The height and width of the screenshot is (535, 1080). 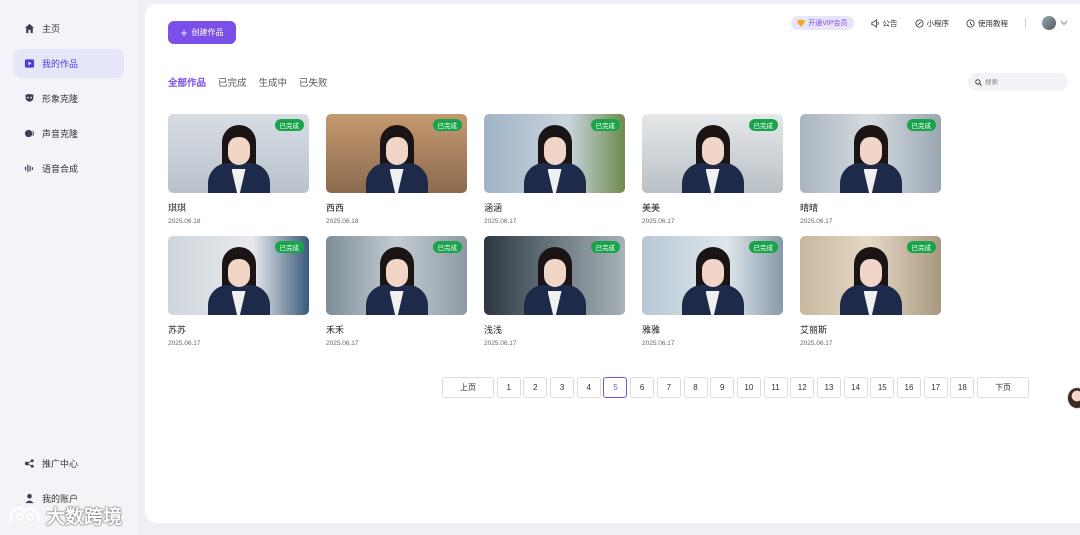 I want to click on create-work-label: 创建作品, so click(x=207, y=32).